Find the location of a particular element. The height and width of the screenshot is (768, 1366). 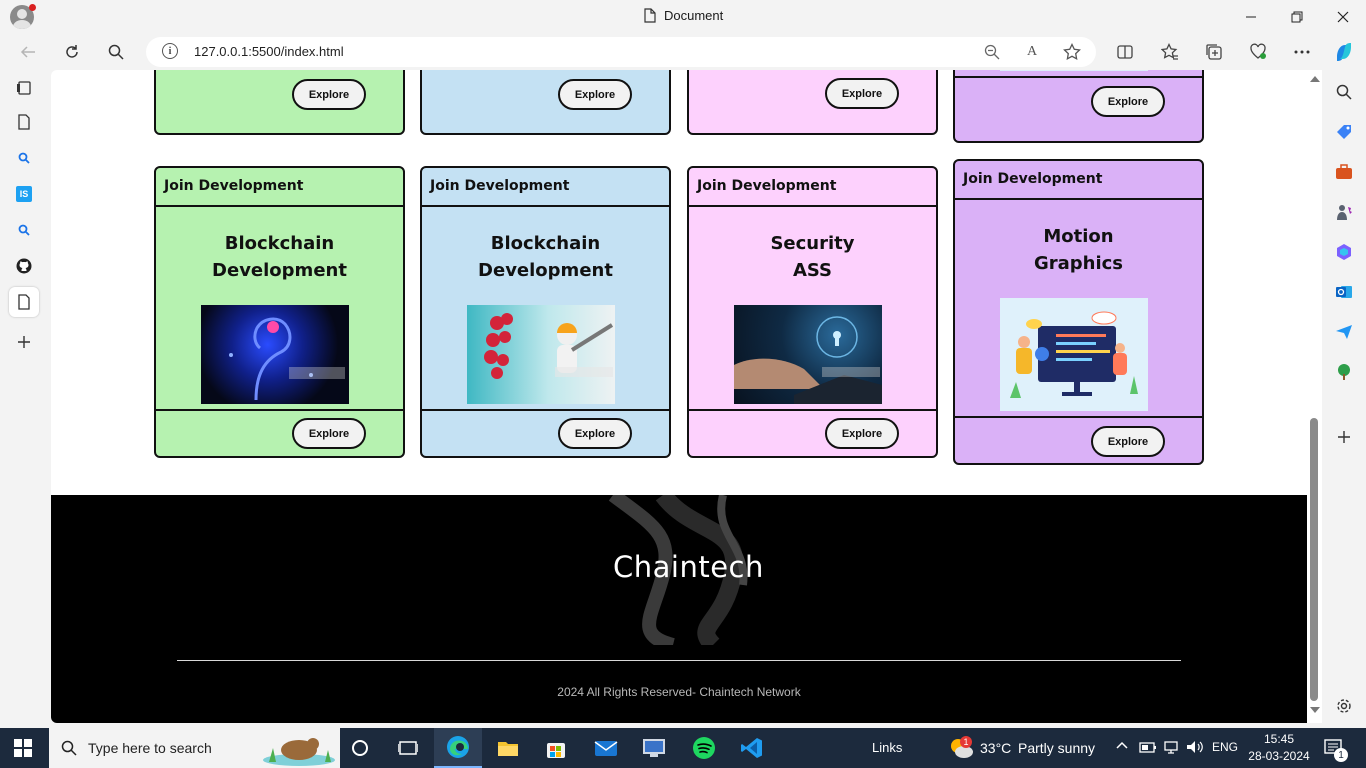

top-card-2: Explore is located at coordinates (545, 102).